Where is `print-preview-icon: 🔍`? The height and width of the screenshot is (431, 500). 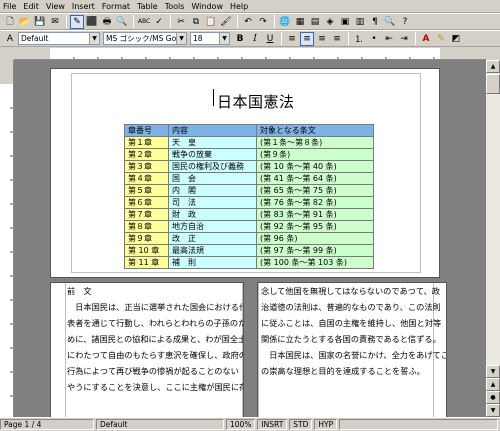 print-preview-icon: 🔍 is located at coordinates (122, 22).